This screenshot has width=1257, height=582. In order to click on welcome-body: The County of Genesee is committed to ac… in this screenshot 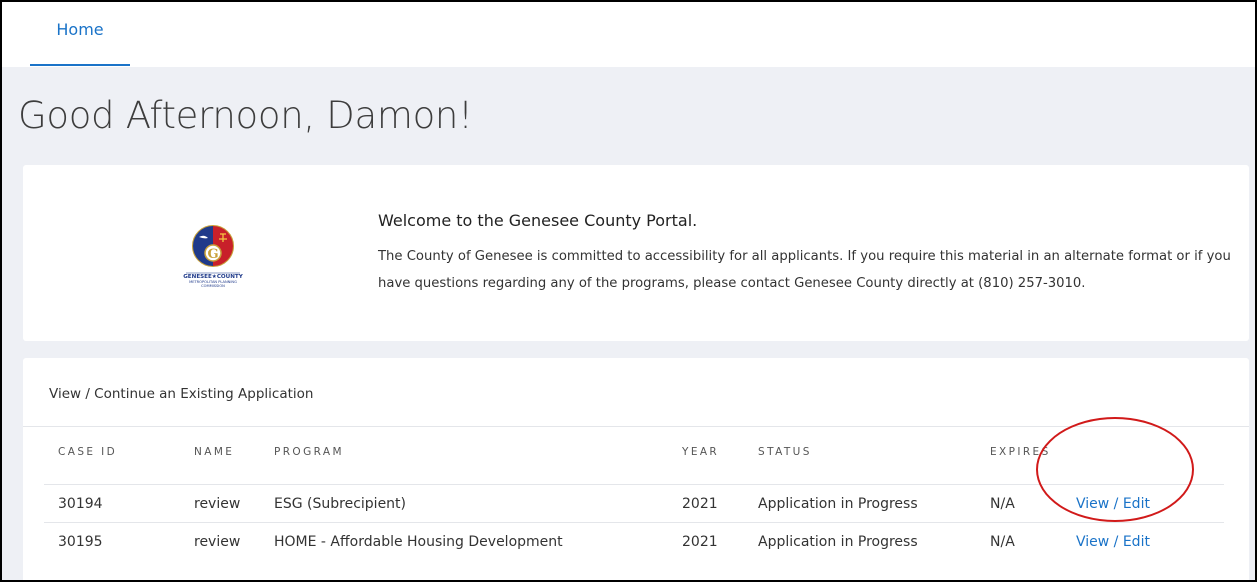, I will do `click(804, 270)`.